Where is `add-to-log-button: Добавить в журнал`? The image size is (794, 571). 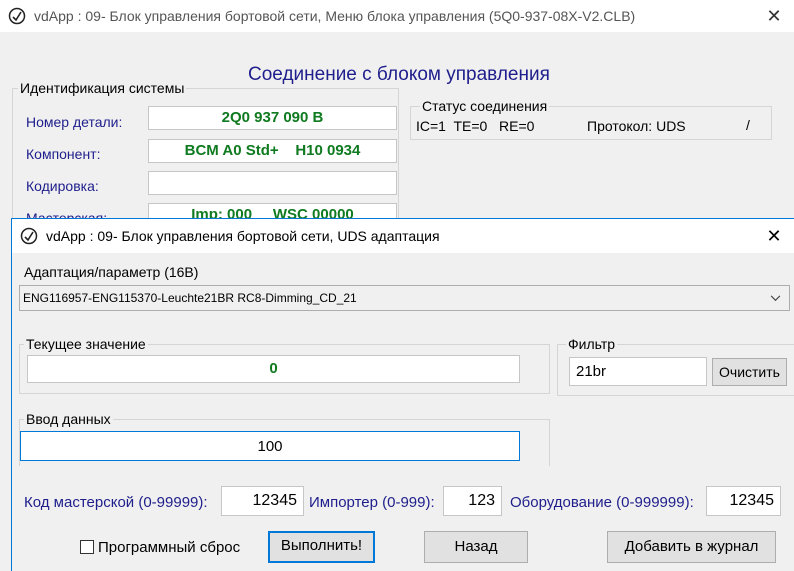
add-to-log-button: Добавить в журнал is located at coordinates (691, 547).